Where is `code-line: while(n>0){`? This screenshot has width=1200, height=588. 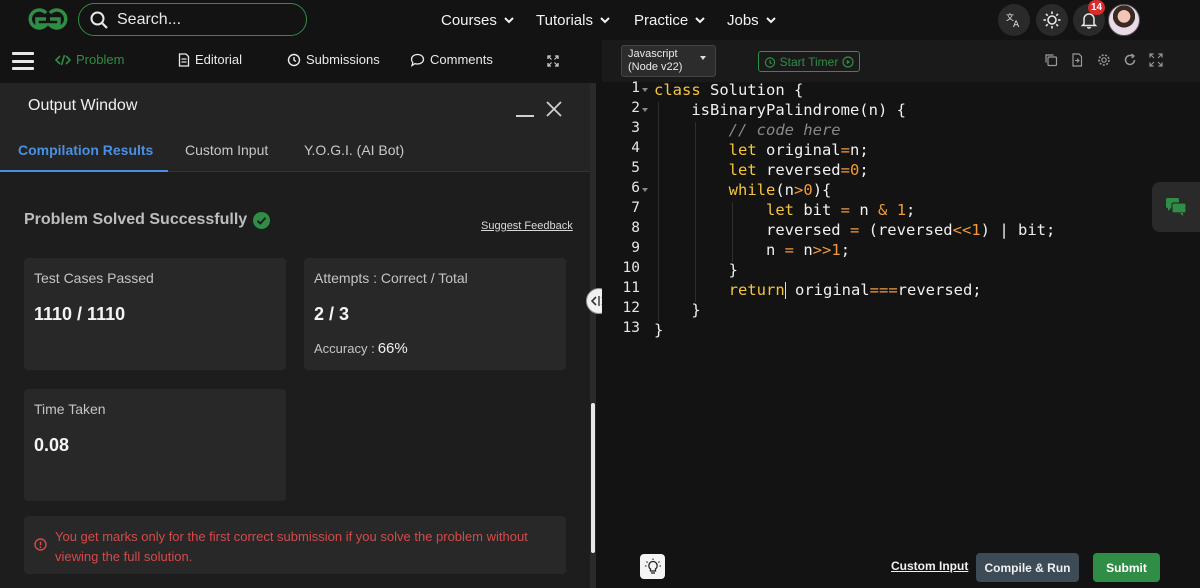
code-line: while(n>0){ is located at coordinates (780, 190).